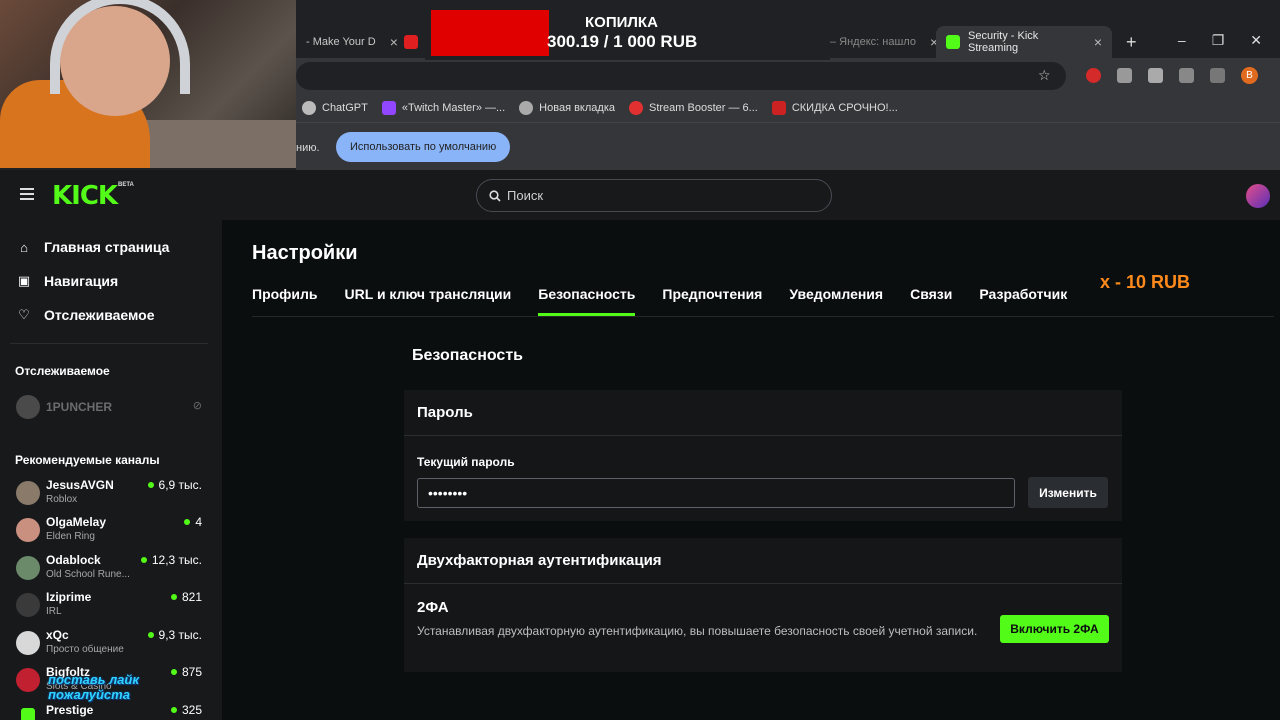 Image resolution: width=1280 pixels, height=720 pixels. What do you see at coordinates (111, 532) in the screenshot?
I see `recommended-channel: OlgaMelay Elden Ring 4` at bounding box center [111, 532].